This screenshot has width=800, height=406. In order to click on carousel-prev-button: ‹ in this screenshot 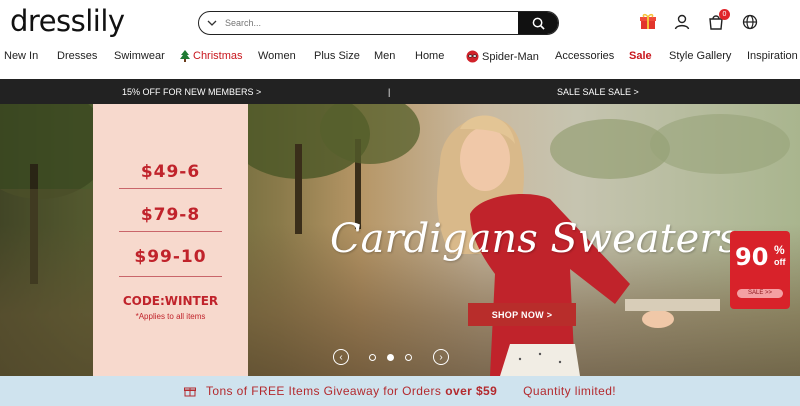, I will do `click(341, 357)`.